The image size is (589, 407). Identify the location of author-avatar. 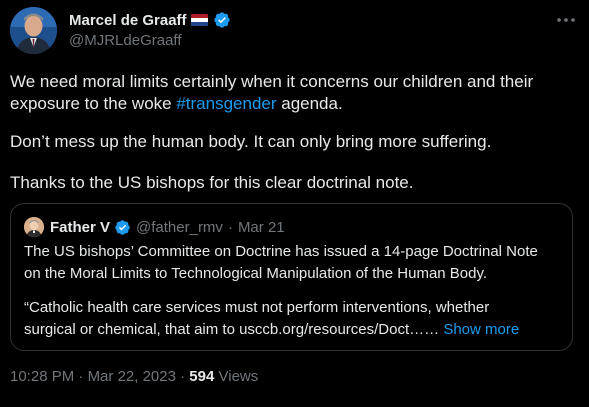
(33, 30).